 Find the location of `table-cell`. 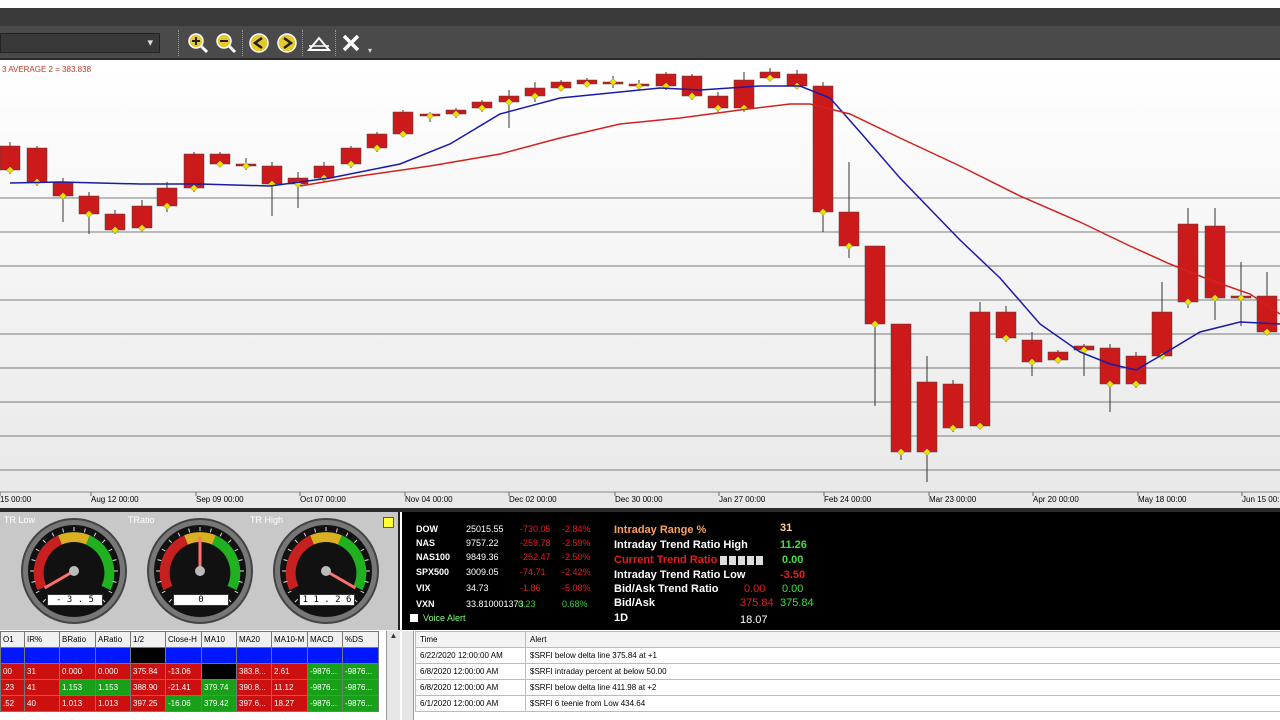

table-cell is located at coordinates (183, 655).